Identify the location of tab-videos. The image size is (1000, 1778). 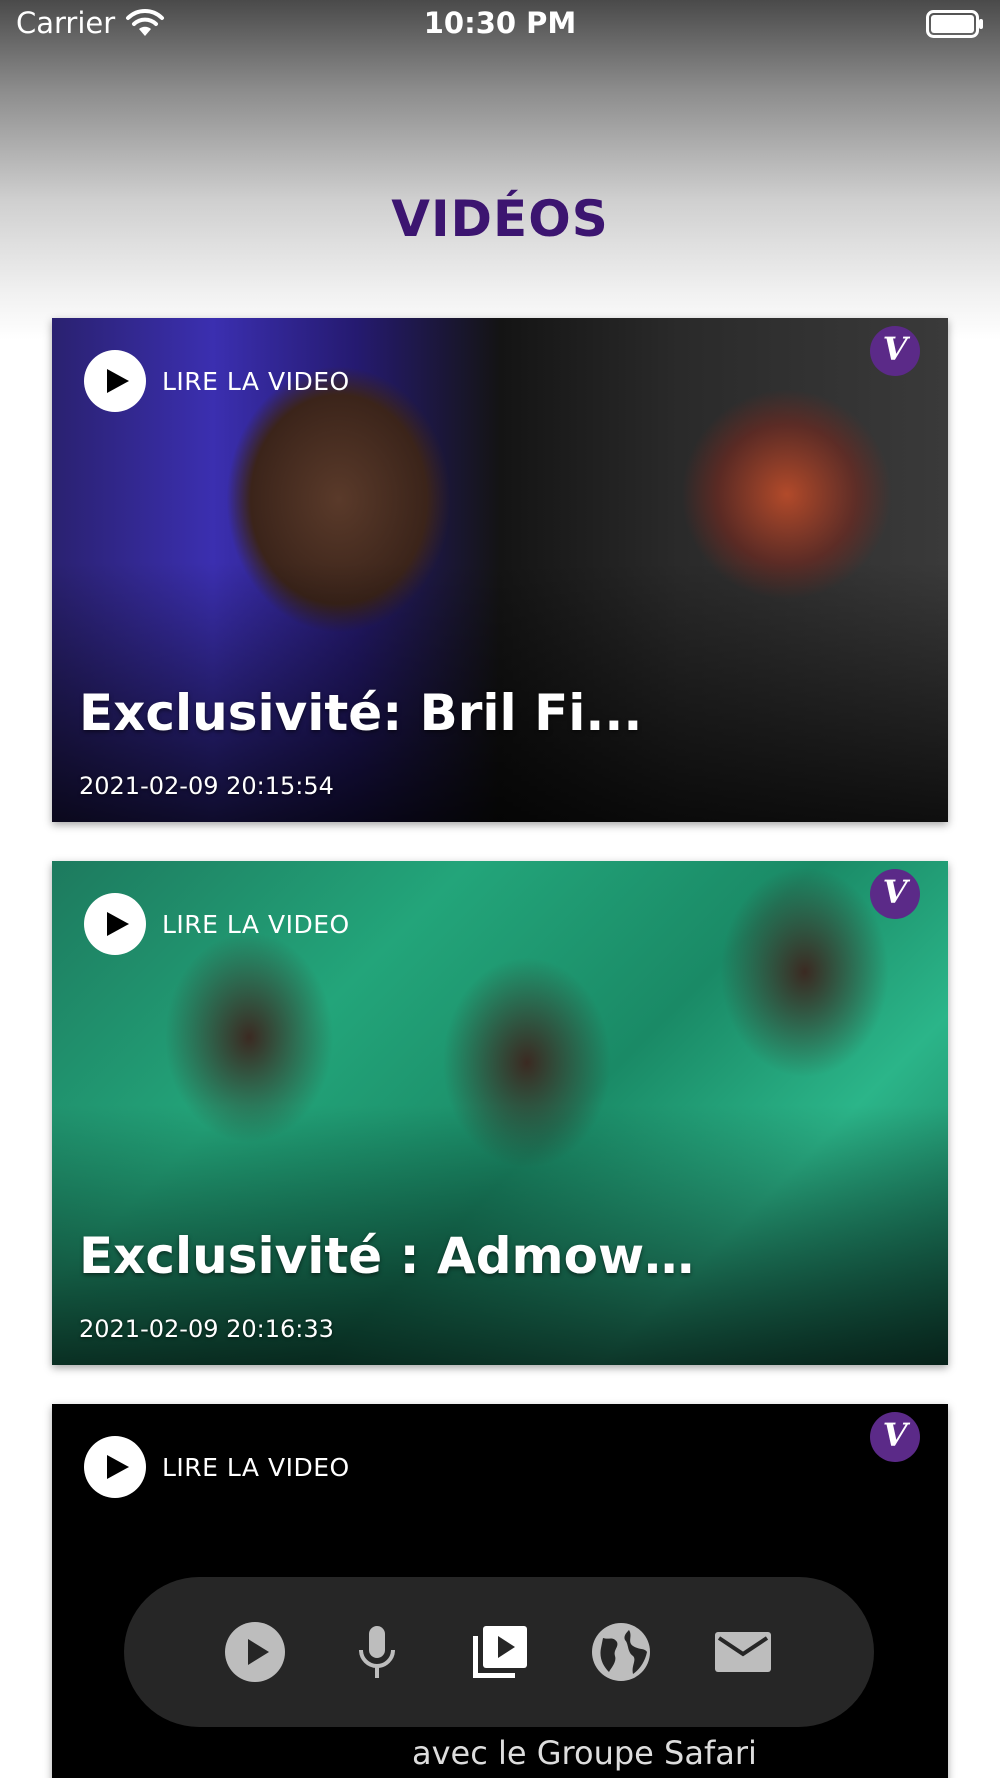
(499, 1652).